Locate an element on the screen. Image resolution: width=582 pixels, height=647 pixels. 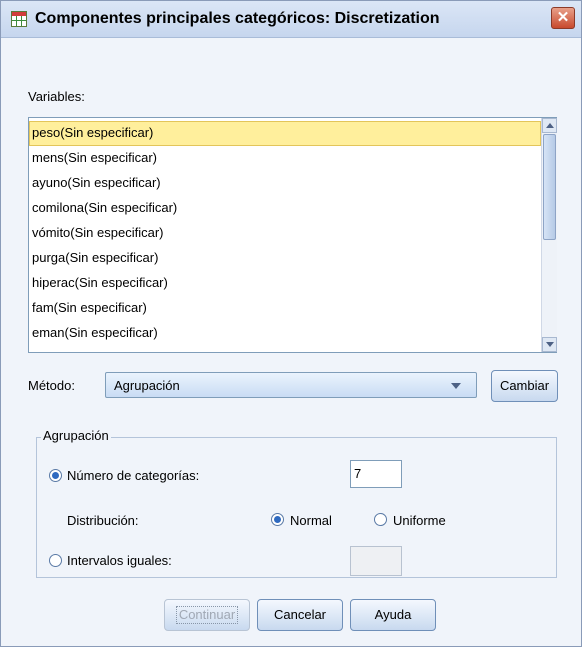
list-item: comilona(Sin especificar) is located at coordinates (285, 208).